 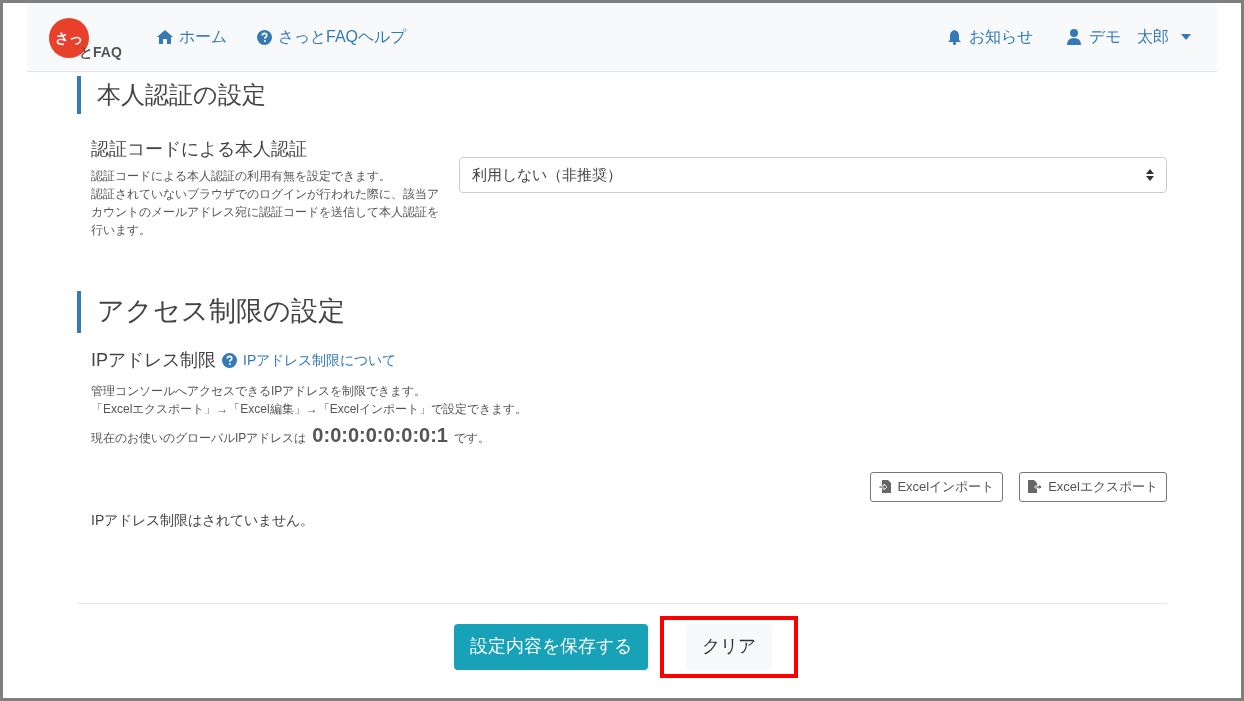 I want to click on sort-icon, so click(x=1150, y=175).